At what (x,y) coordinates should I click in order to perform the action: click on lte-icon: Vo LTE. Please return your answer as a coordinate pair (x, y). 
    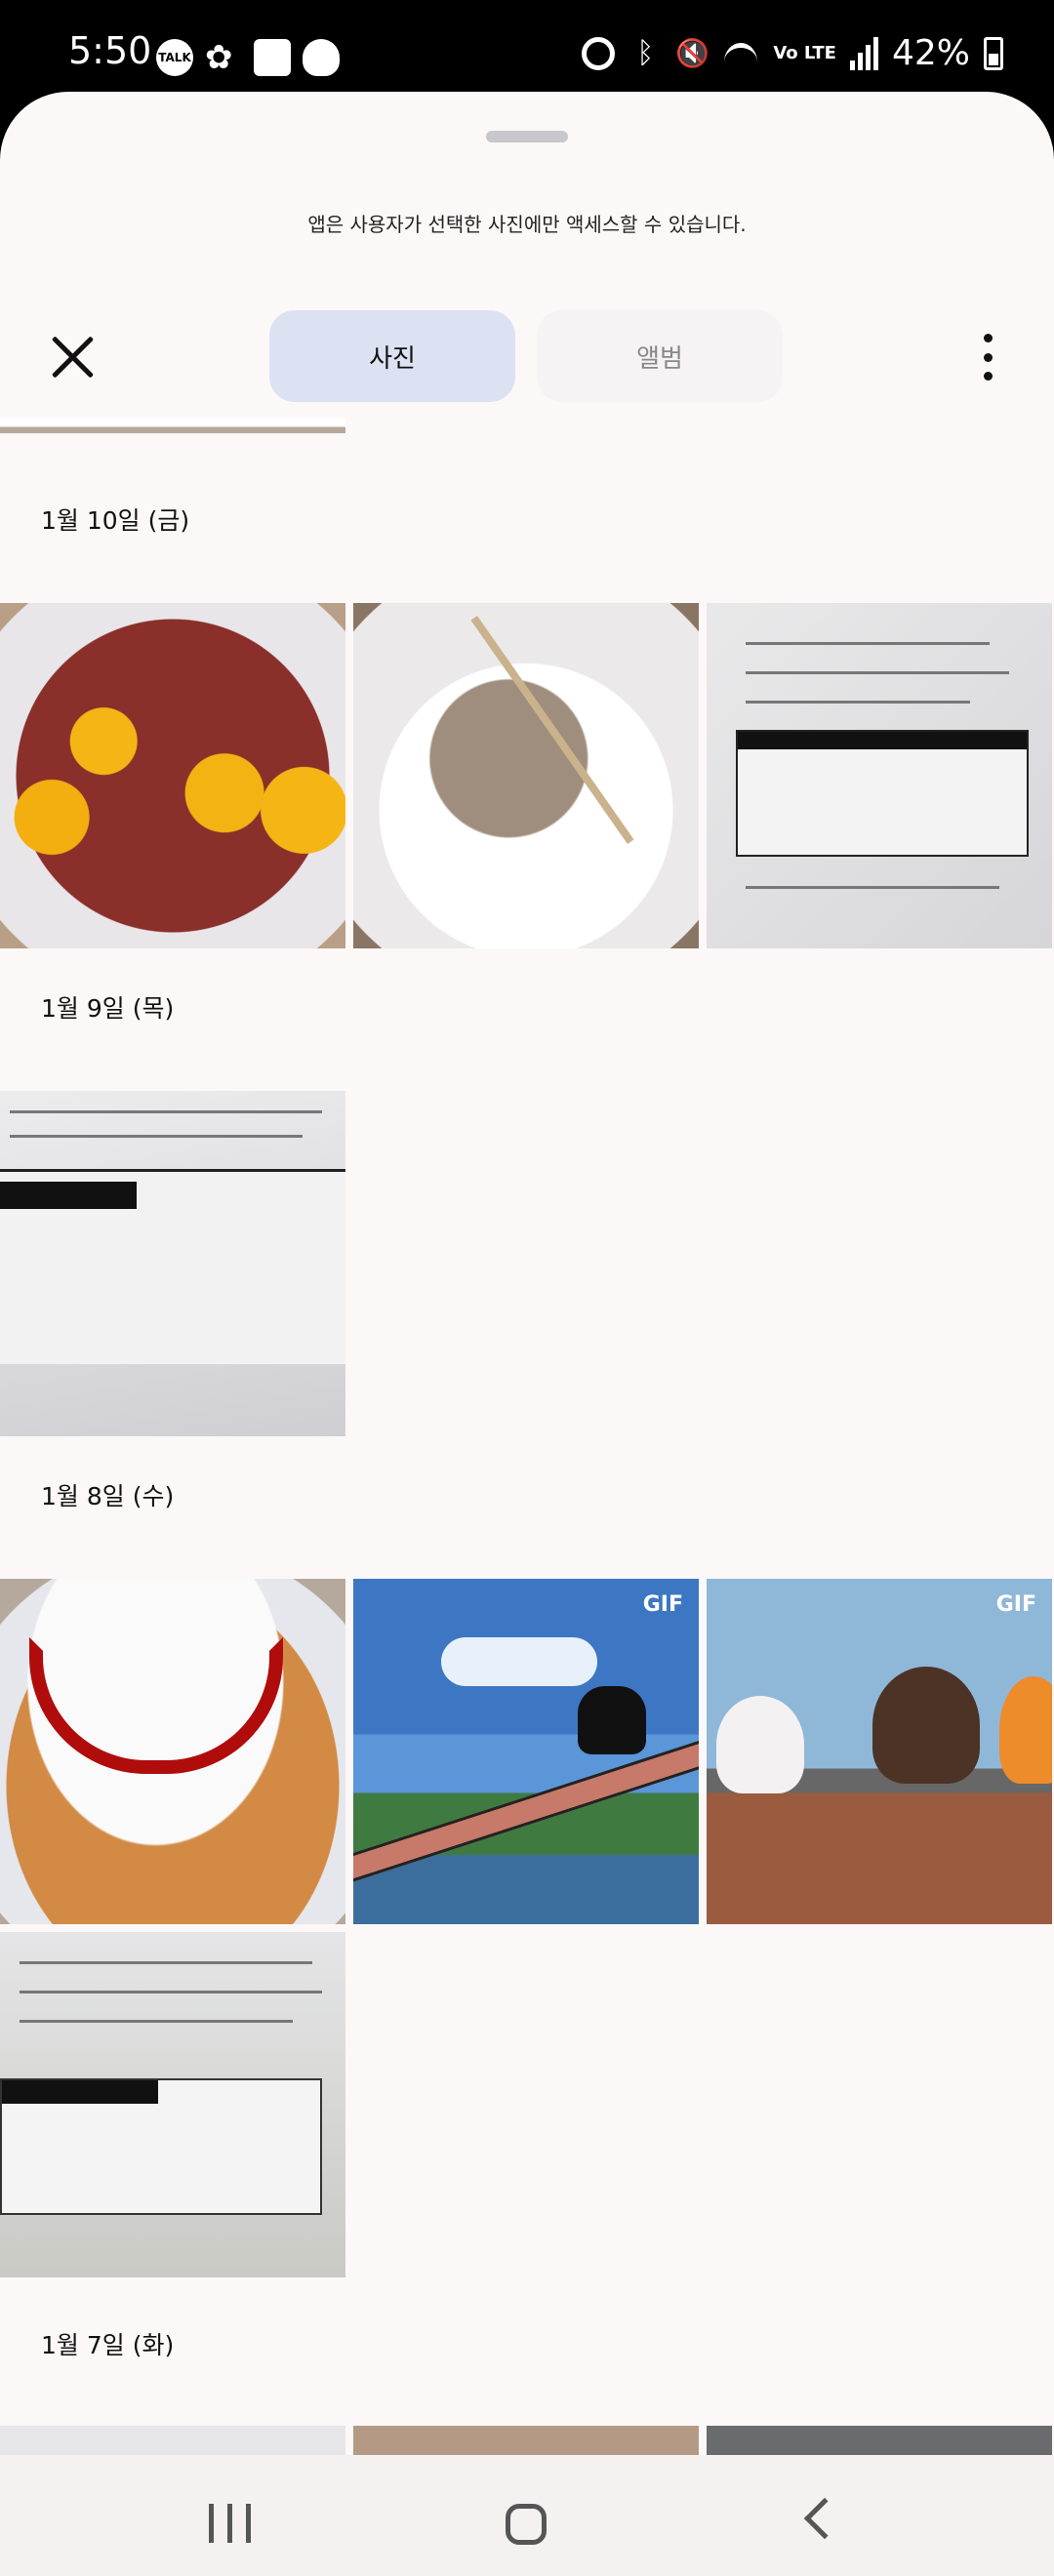
    Looking at the image, I should click on (805, 53).